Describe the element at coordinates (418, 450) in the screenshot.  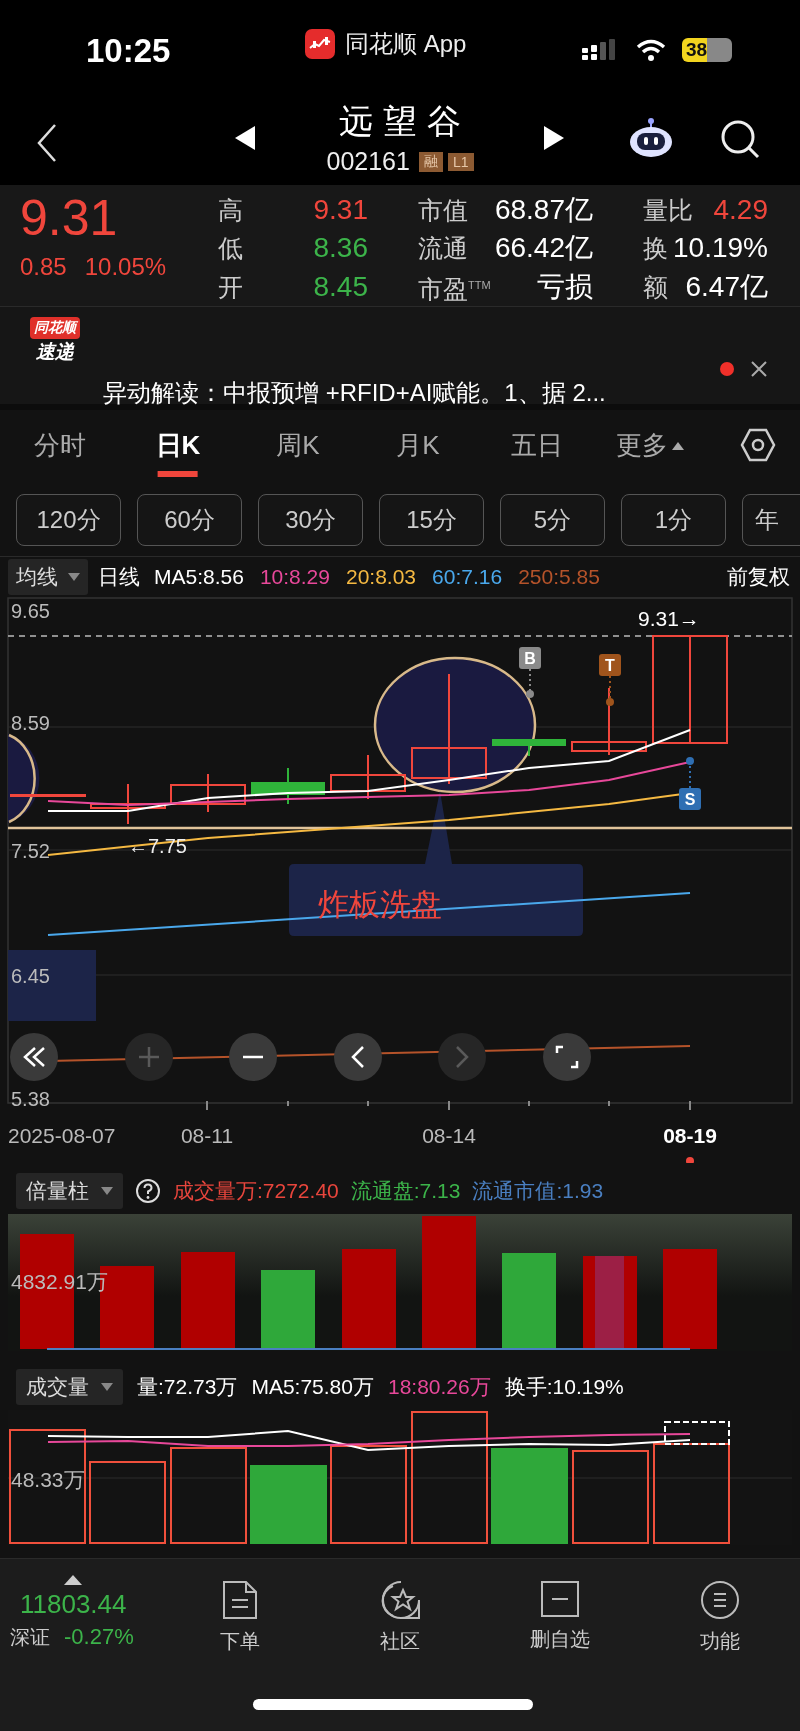
I see `period-tab: 月K` at that location.